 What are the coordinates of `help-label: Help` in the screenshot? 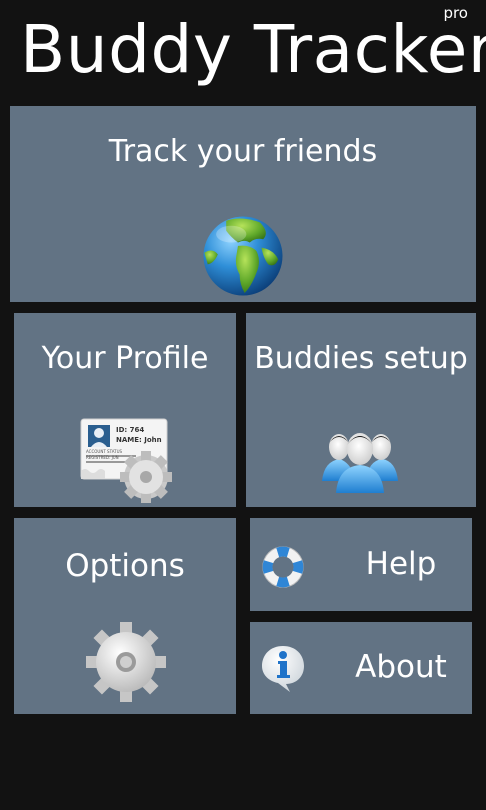 It's located at (401, 564).